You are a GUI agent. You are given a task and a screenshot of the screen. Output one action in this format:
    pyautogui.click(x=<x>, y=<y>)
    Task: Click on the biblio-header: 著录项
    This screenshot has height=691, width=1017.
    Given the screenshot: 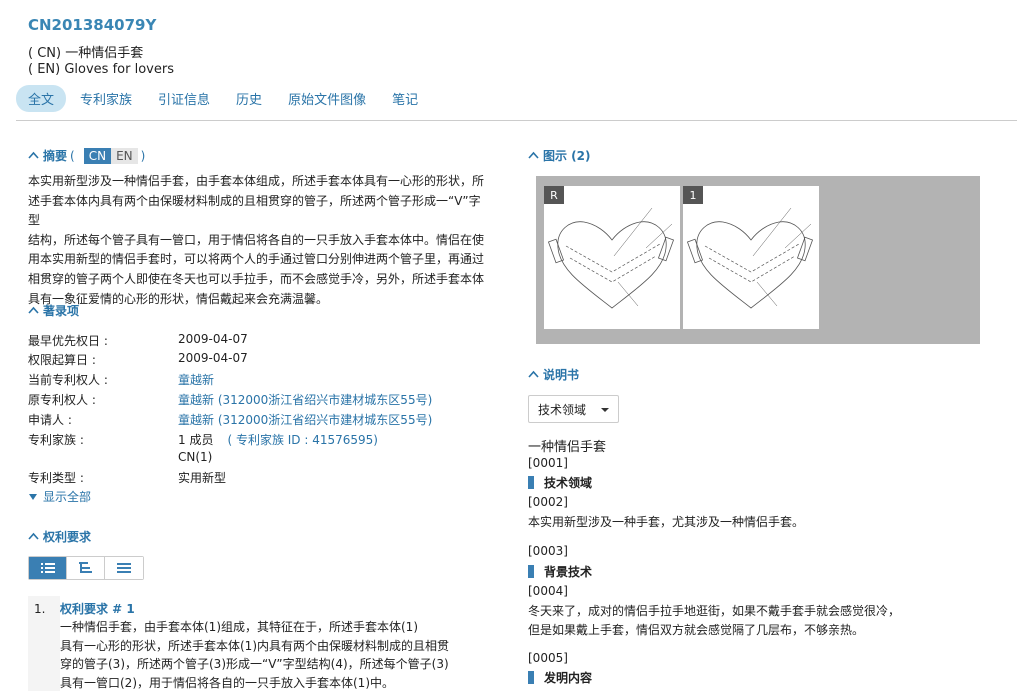 What is the action you would take?
    pyautogui.click(x=53, y=310)
    